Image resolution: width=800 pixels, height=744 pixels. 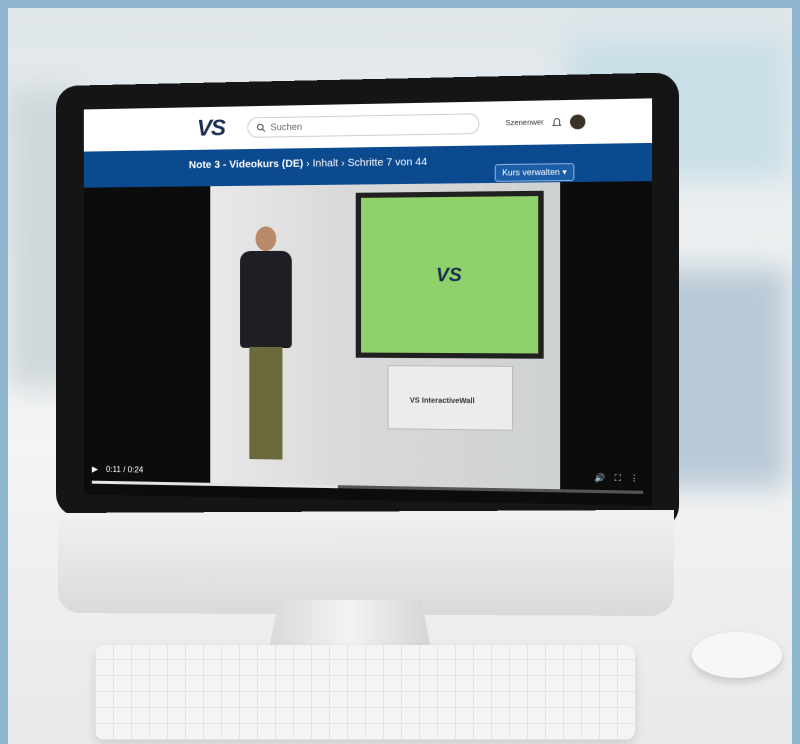 I want to click on presenter, so click(x=266, y=344).